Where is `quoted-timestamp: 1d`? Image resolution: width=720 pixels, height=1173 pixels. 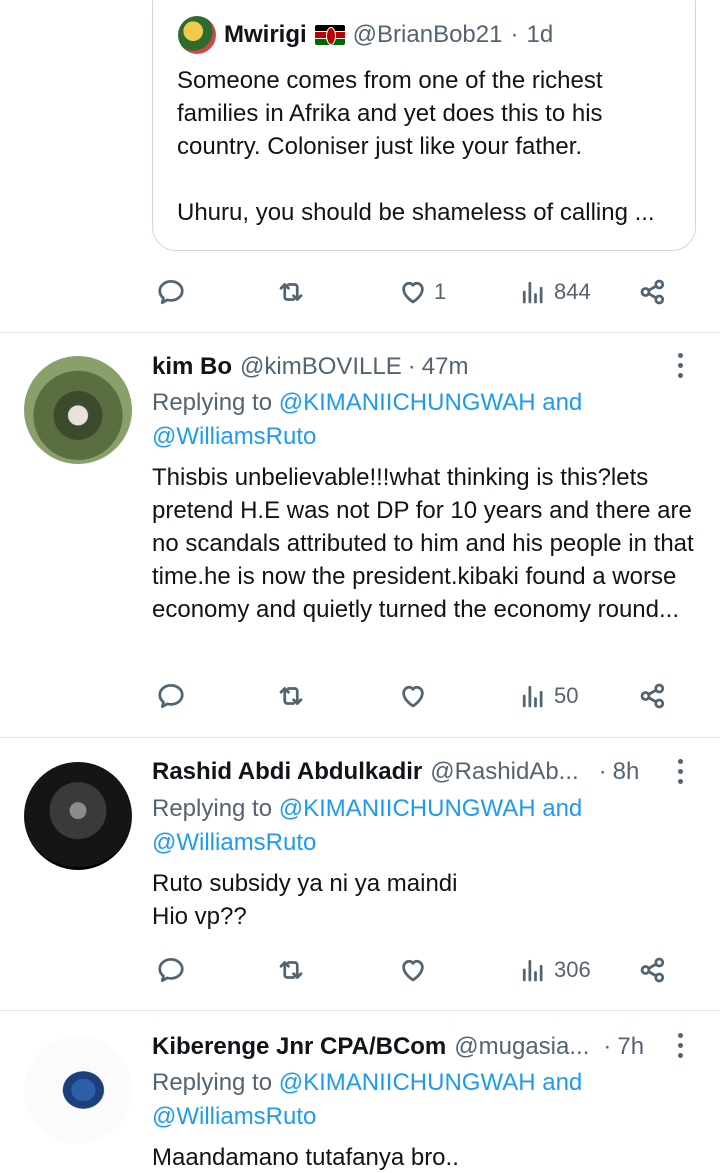
quoted-timestamp: 1d is located at coordinates (539, 35).